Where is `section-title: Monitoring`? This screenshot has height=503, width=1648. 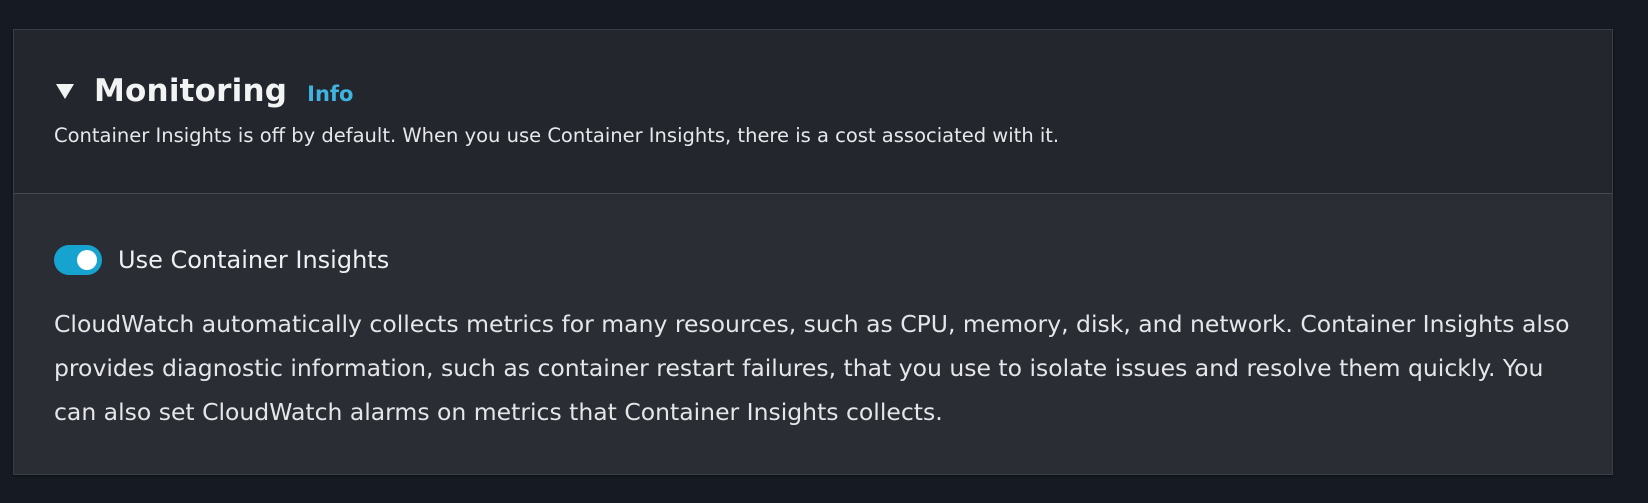 section-title: Monitoring is located at coordinates (191, 91).